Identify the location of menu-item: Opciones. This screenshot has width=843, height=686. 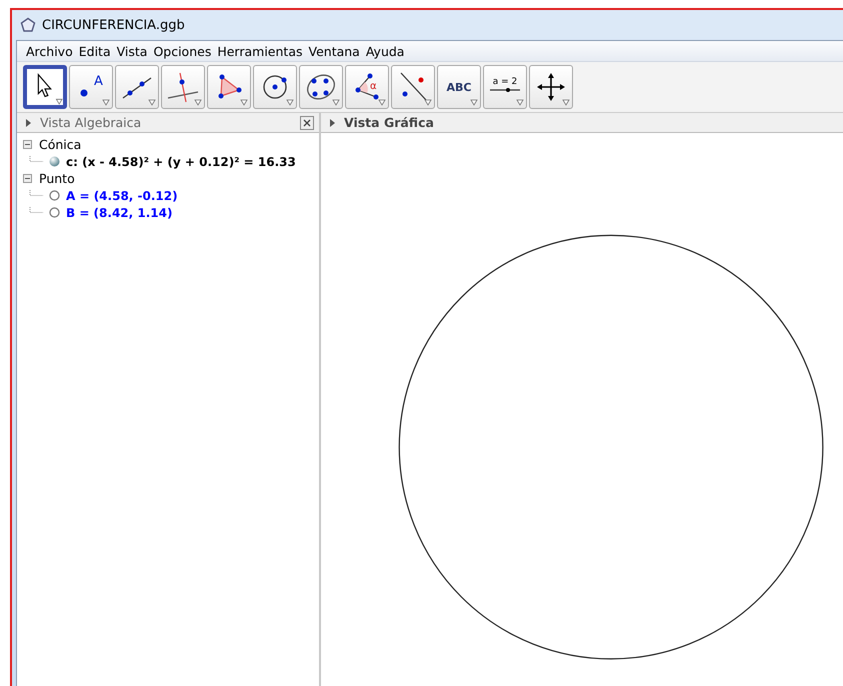
(182, 51).